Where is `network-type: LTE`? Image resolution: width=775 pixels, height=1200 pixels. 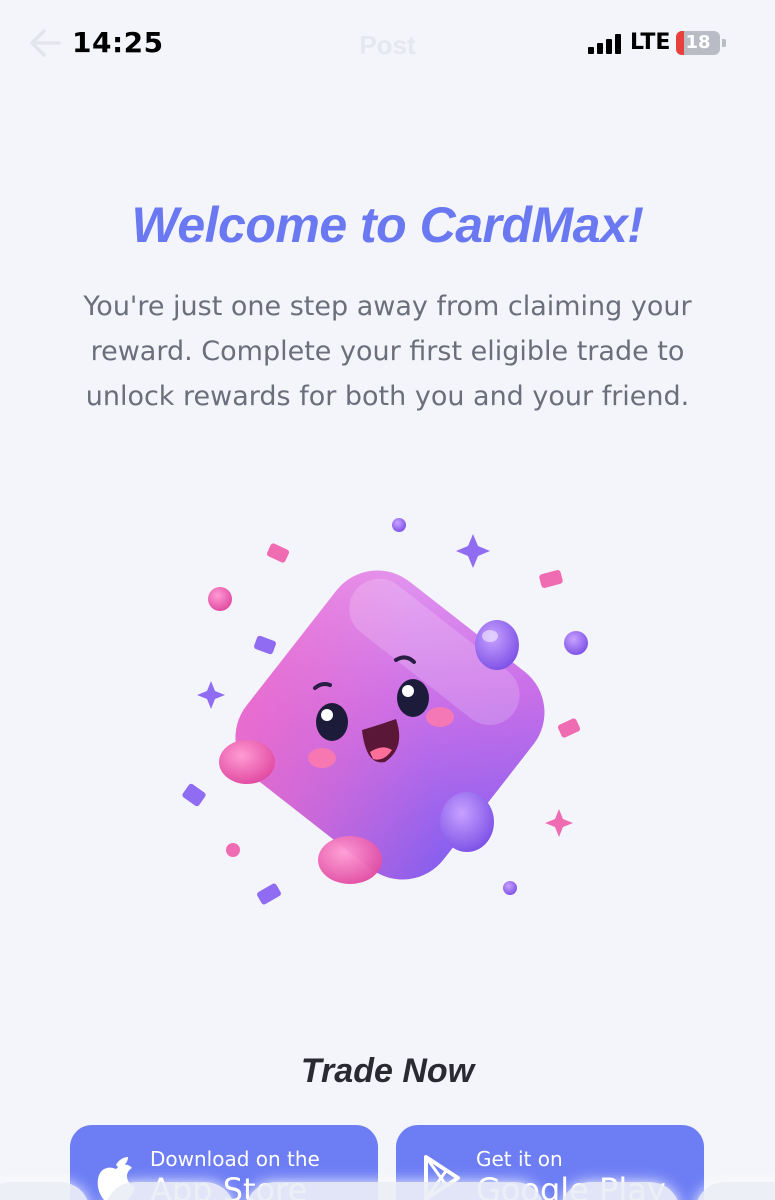 network-type: LTE is located at coordinates (650, 42).